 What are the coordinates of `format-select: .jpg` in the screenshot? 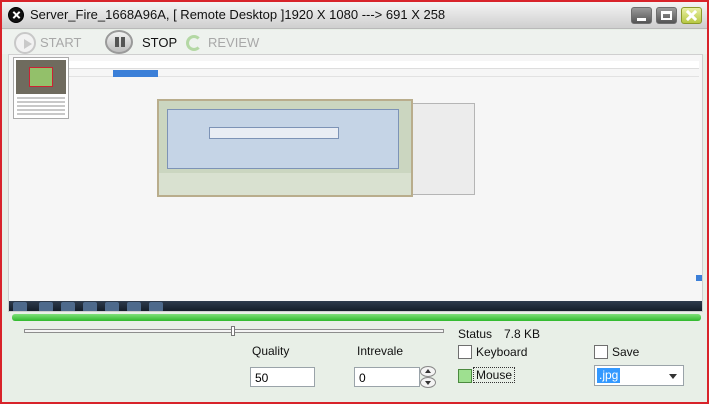 It's located at (639, 375).